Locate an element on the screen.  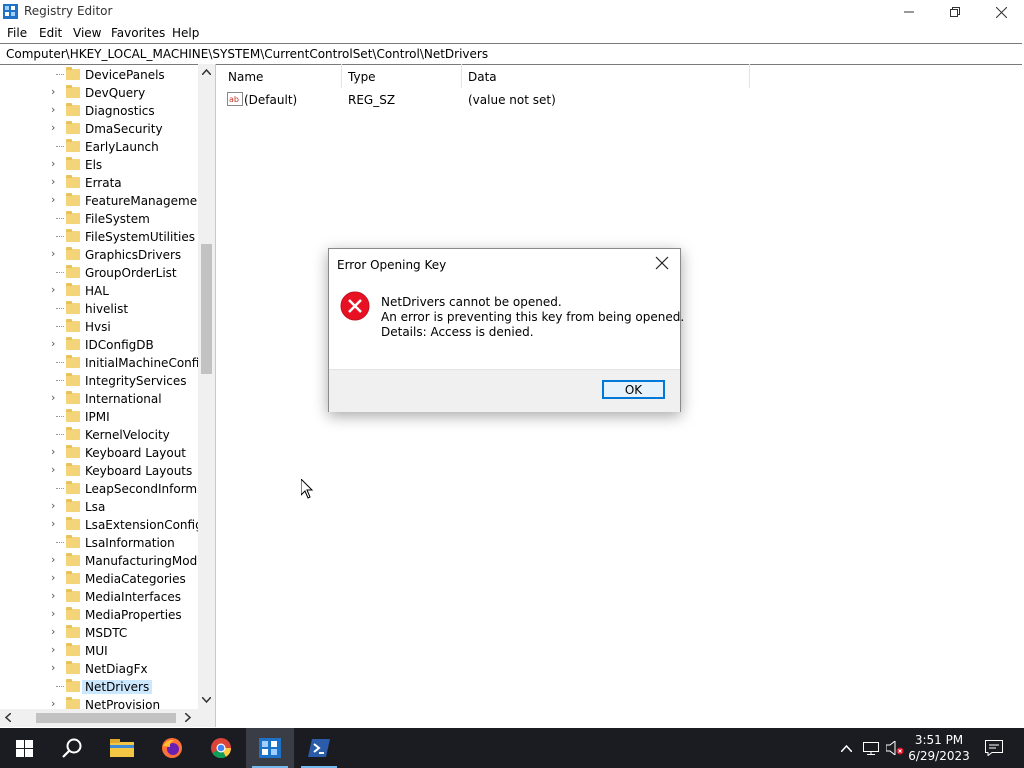
tree-item: IPMI is located at coordinates (99, 417).